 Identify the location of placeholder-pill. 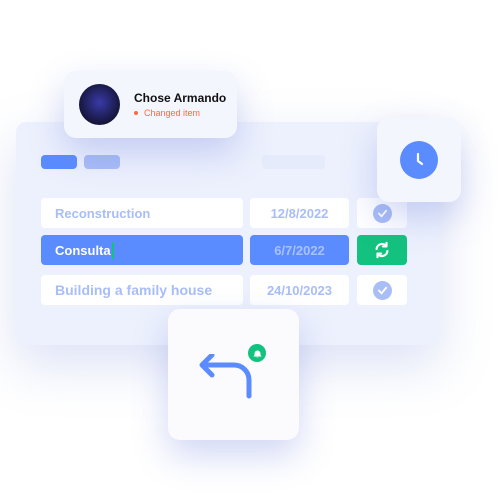
(293, 162).